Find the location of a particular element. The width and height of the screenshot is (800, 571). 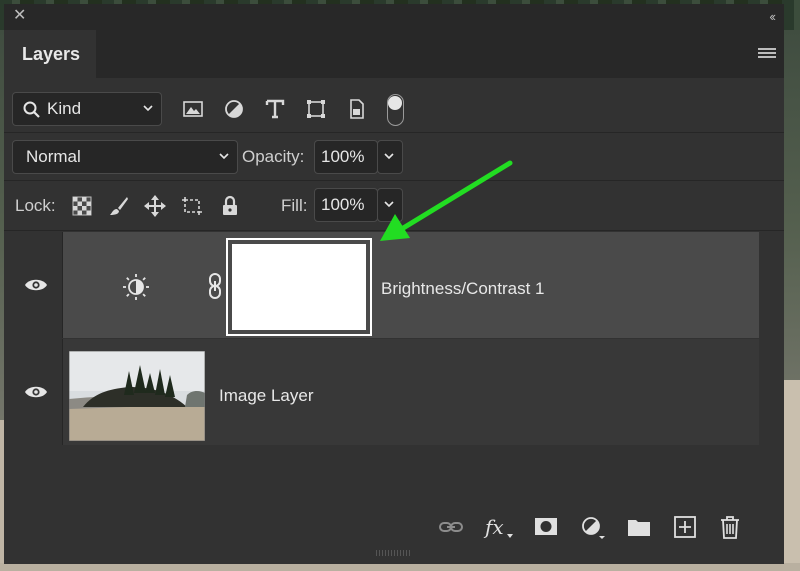

new-group-icon is located at coordinates (639, 527).